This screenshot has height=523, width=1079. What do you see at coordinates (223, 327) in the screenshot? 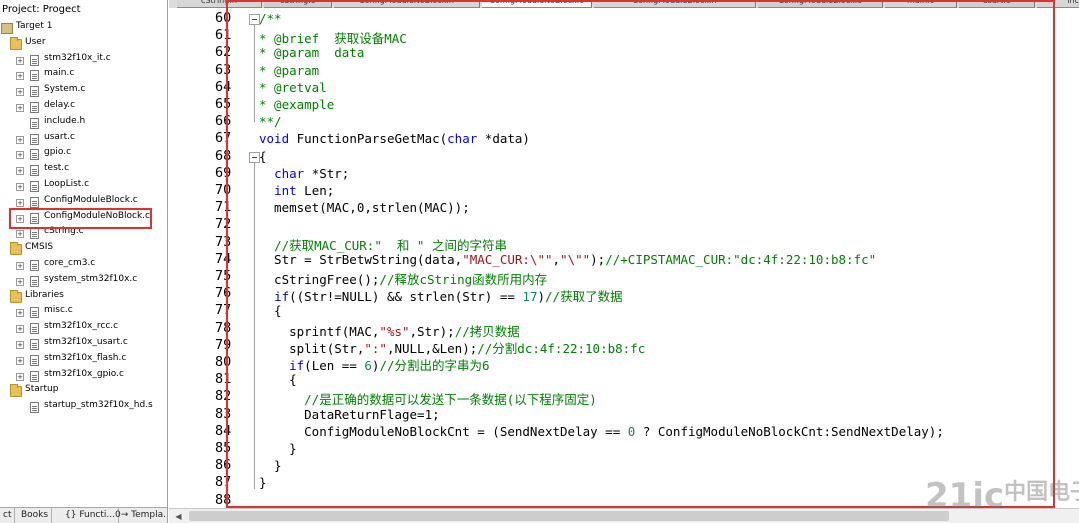
I see `line-number: 78` at bounding box center [223, 327].